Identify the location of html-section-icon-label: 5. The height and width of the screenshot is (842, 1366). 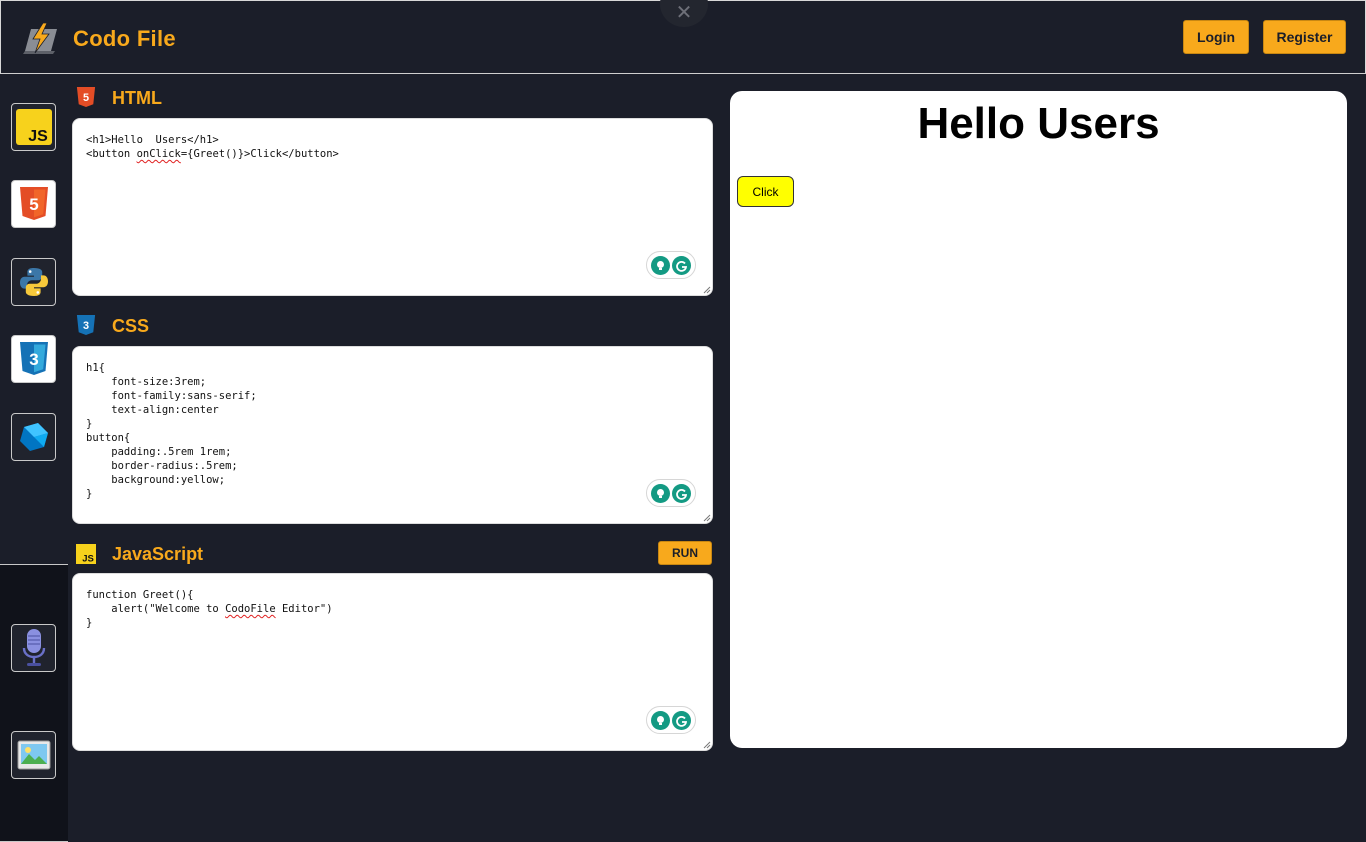
(86, 98).